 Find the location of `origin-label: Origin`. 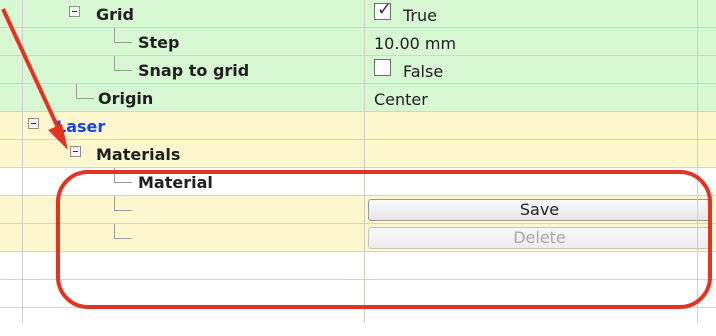

origin-label: Origin is located at coordinates (126, 98).